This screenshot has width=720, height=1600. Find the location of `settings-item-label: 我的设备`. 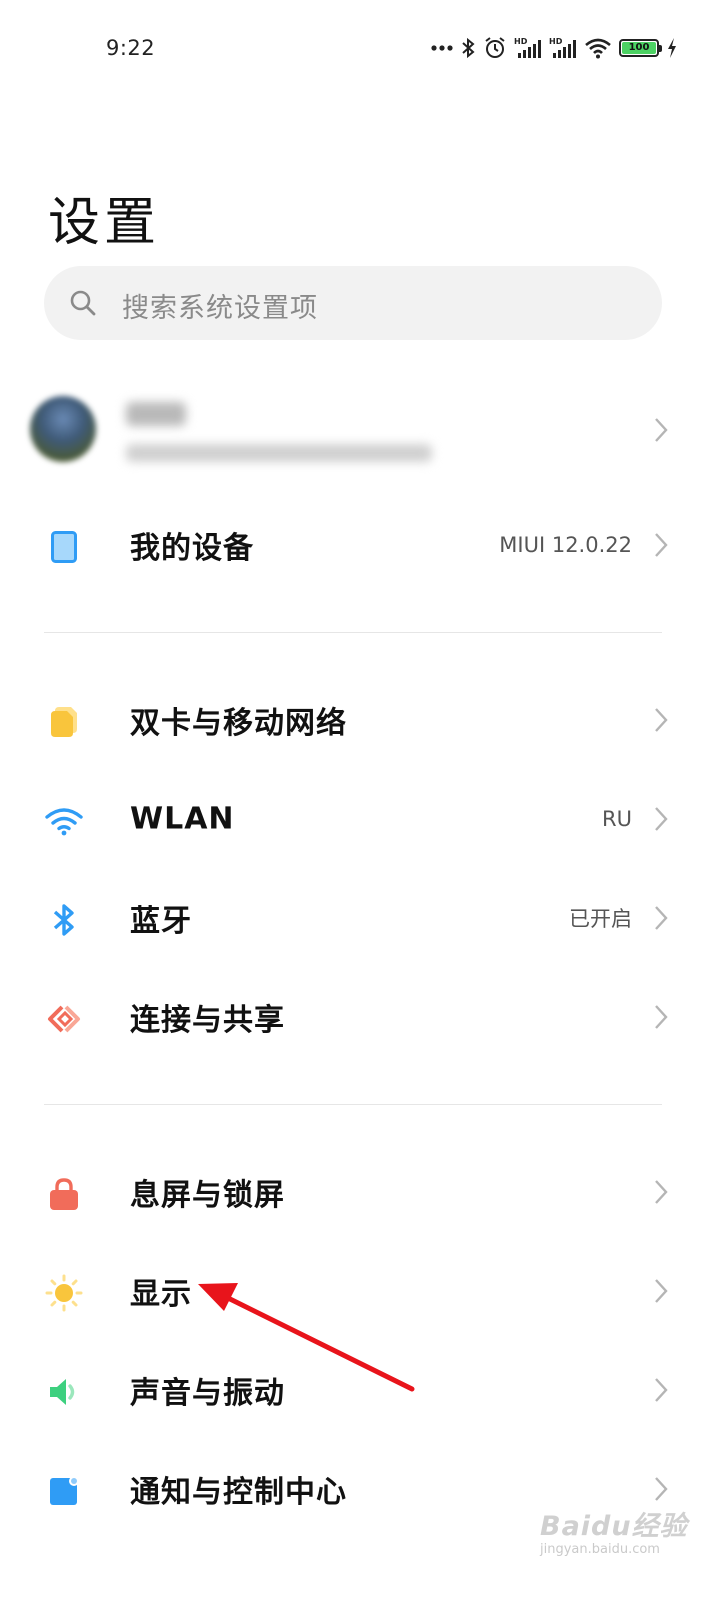

settings-item-label: 我的设备 is located at coordinates (192, 548).